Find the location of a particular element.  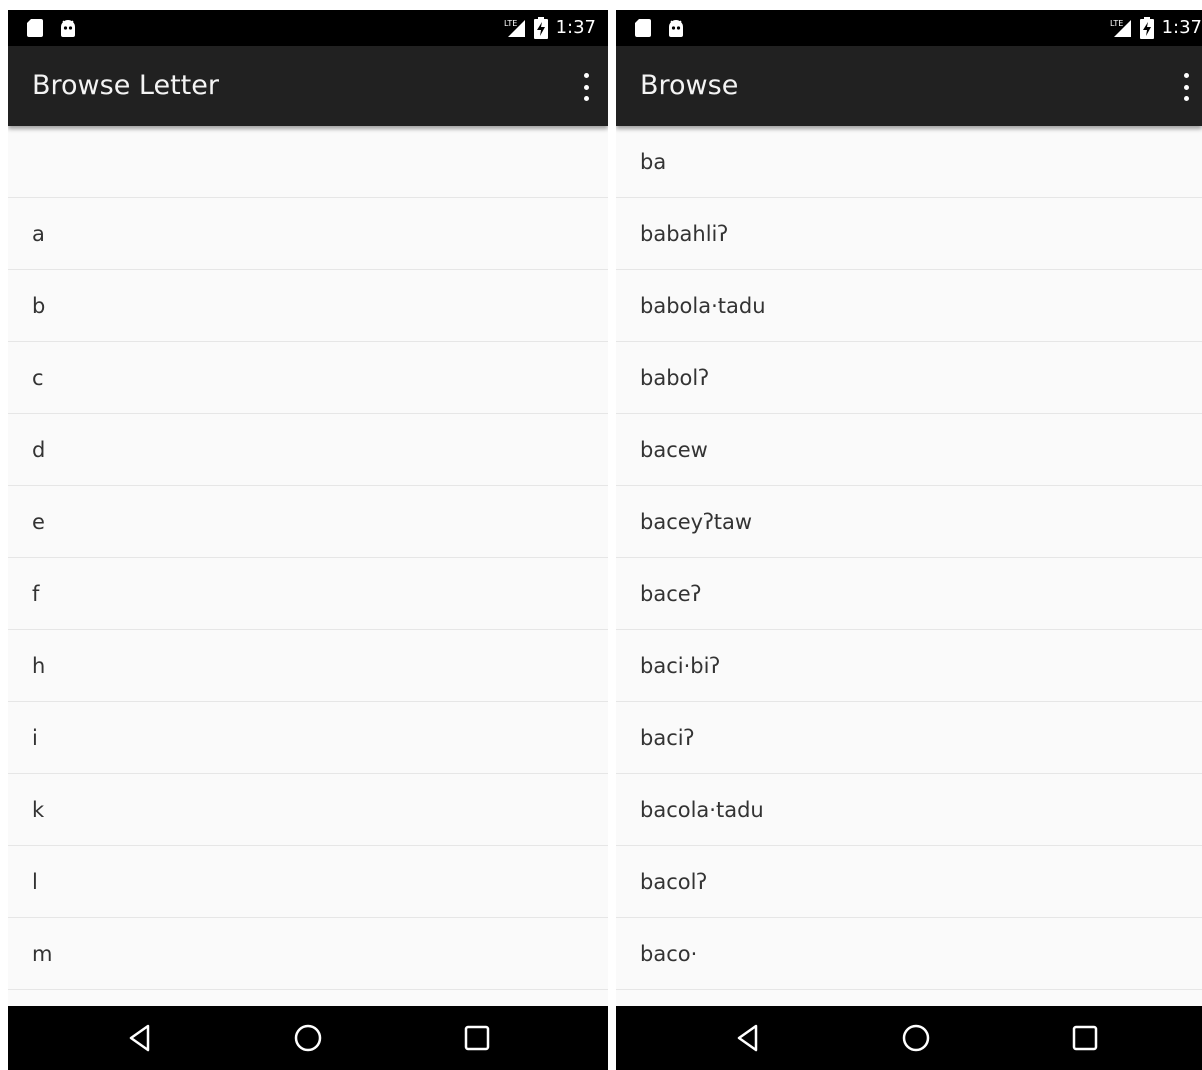

list-item: bacola·tadu is located at coordinates (909, 810).